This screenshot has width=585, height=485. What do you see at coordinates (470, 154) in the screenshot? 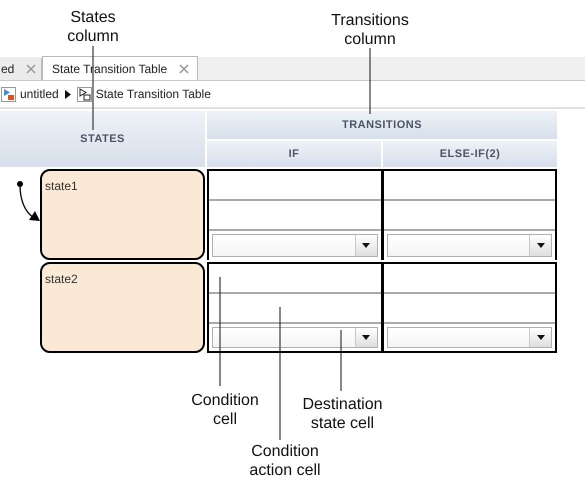
I see `column-header: ELSE-IF(2)` at bounding box center [470, 154].